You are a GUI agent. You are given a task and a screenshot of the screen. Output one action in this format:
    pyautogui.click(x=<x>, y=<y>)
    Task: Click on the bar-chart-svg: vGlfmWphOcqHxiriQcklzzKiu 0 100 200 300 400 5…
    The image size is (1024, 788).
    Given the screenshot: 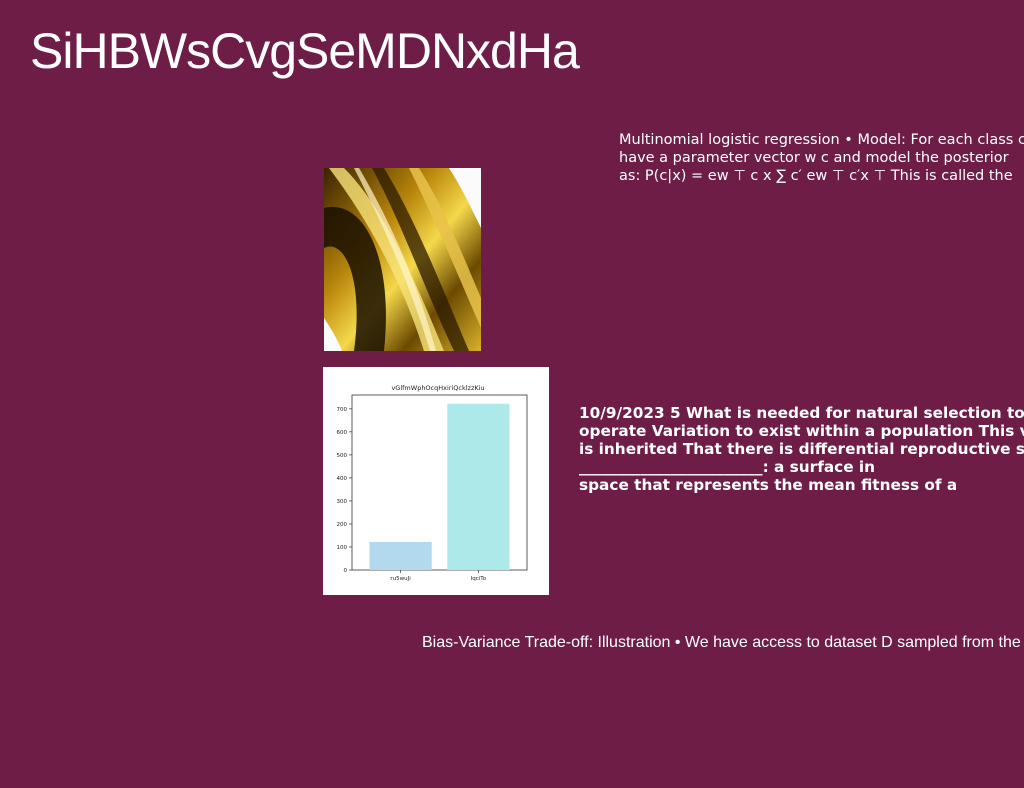 What is the action you would take?
    pyautogui.click(x=432, y=483)
    